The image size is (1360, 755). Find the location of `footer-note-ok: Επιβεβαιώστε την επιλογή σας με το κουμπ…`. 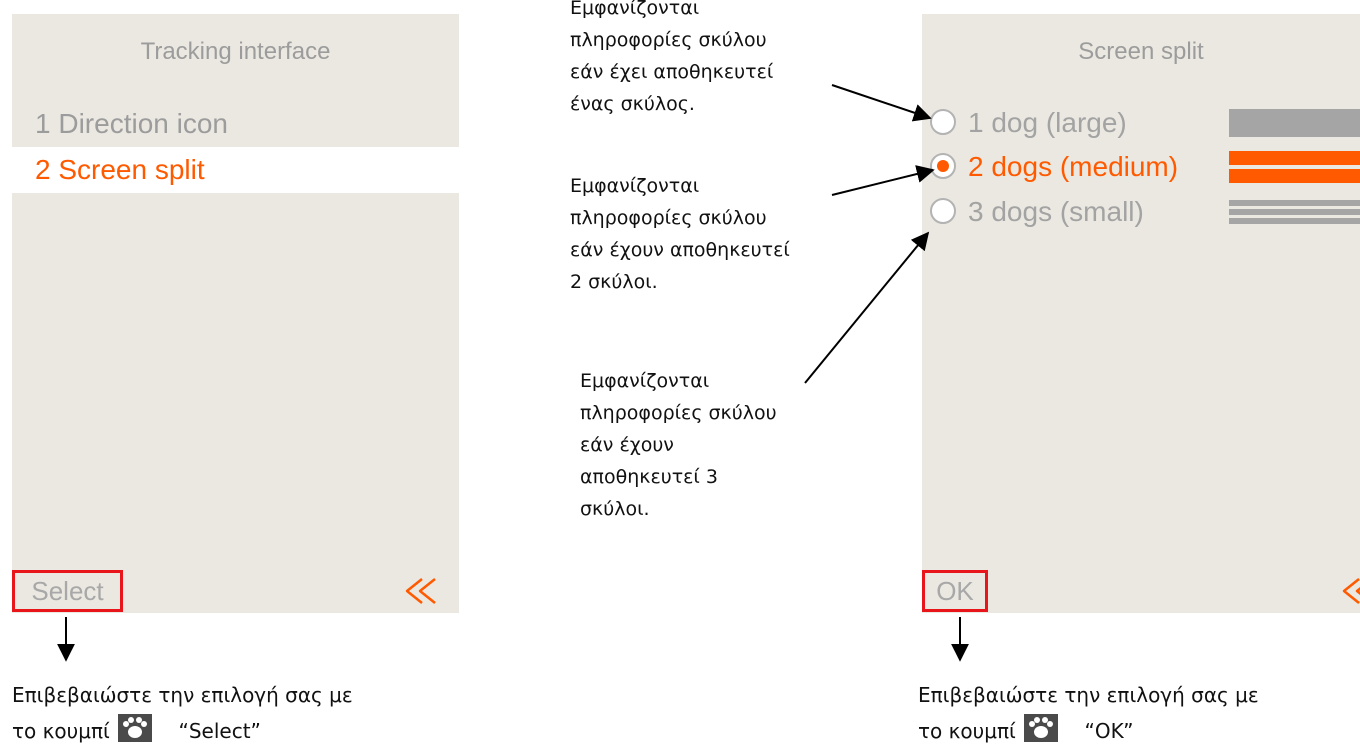

footer-note-ok: Επιβεβαιώστε την επιλογή σας με το κουμπ… is located at coordinates (1128, 713).